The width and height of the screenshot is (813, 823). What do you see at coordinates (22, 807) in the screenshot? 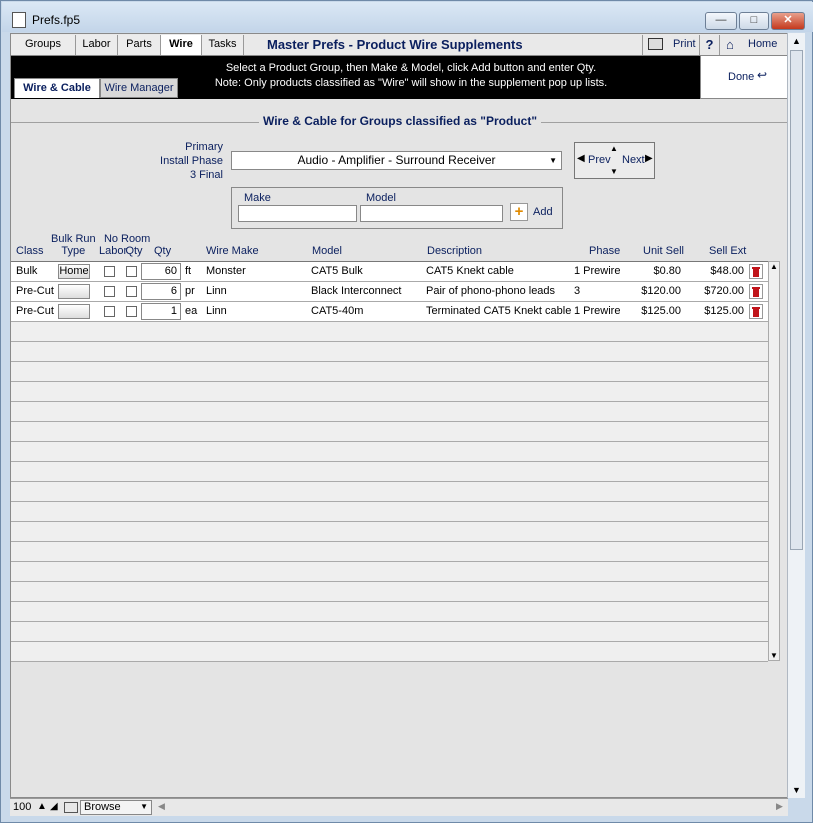
I see `zoom-level: 100` at bounding box center [22, 807].